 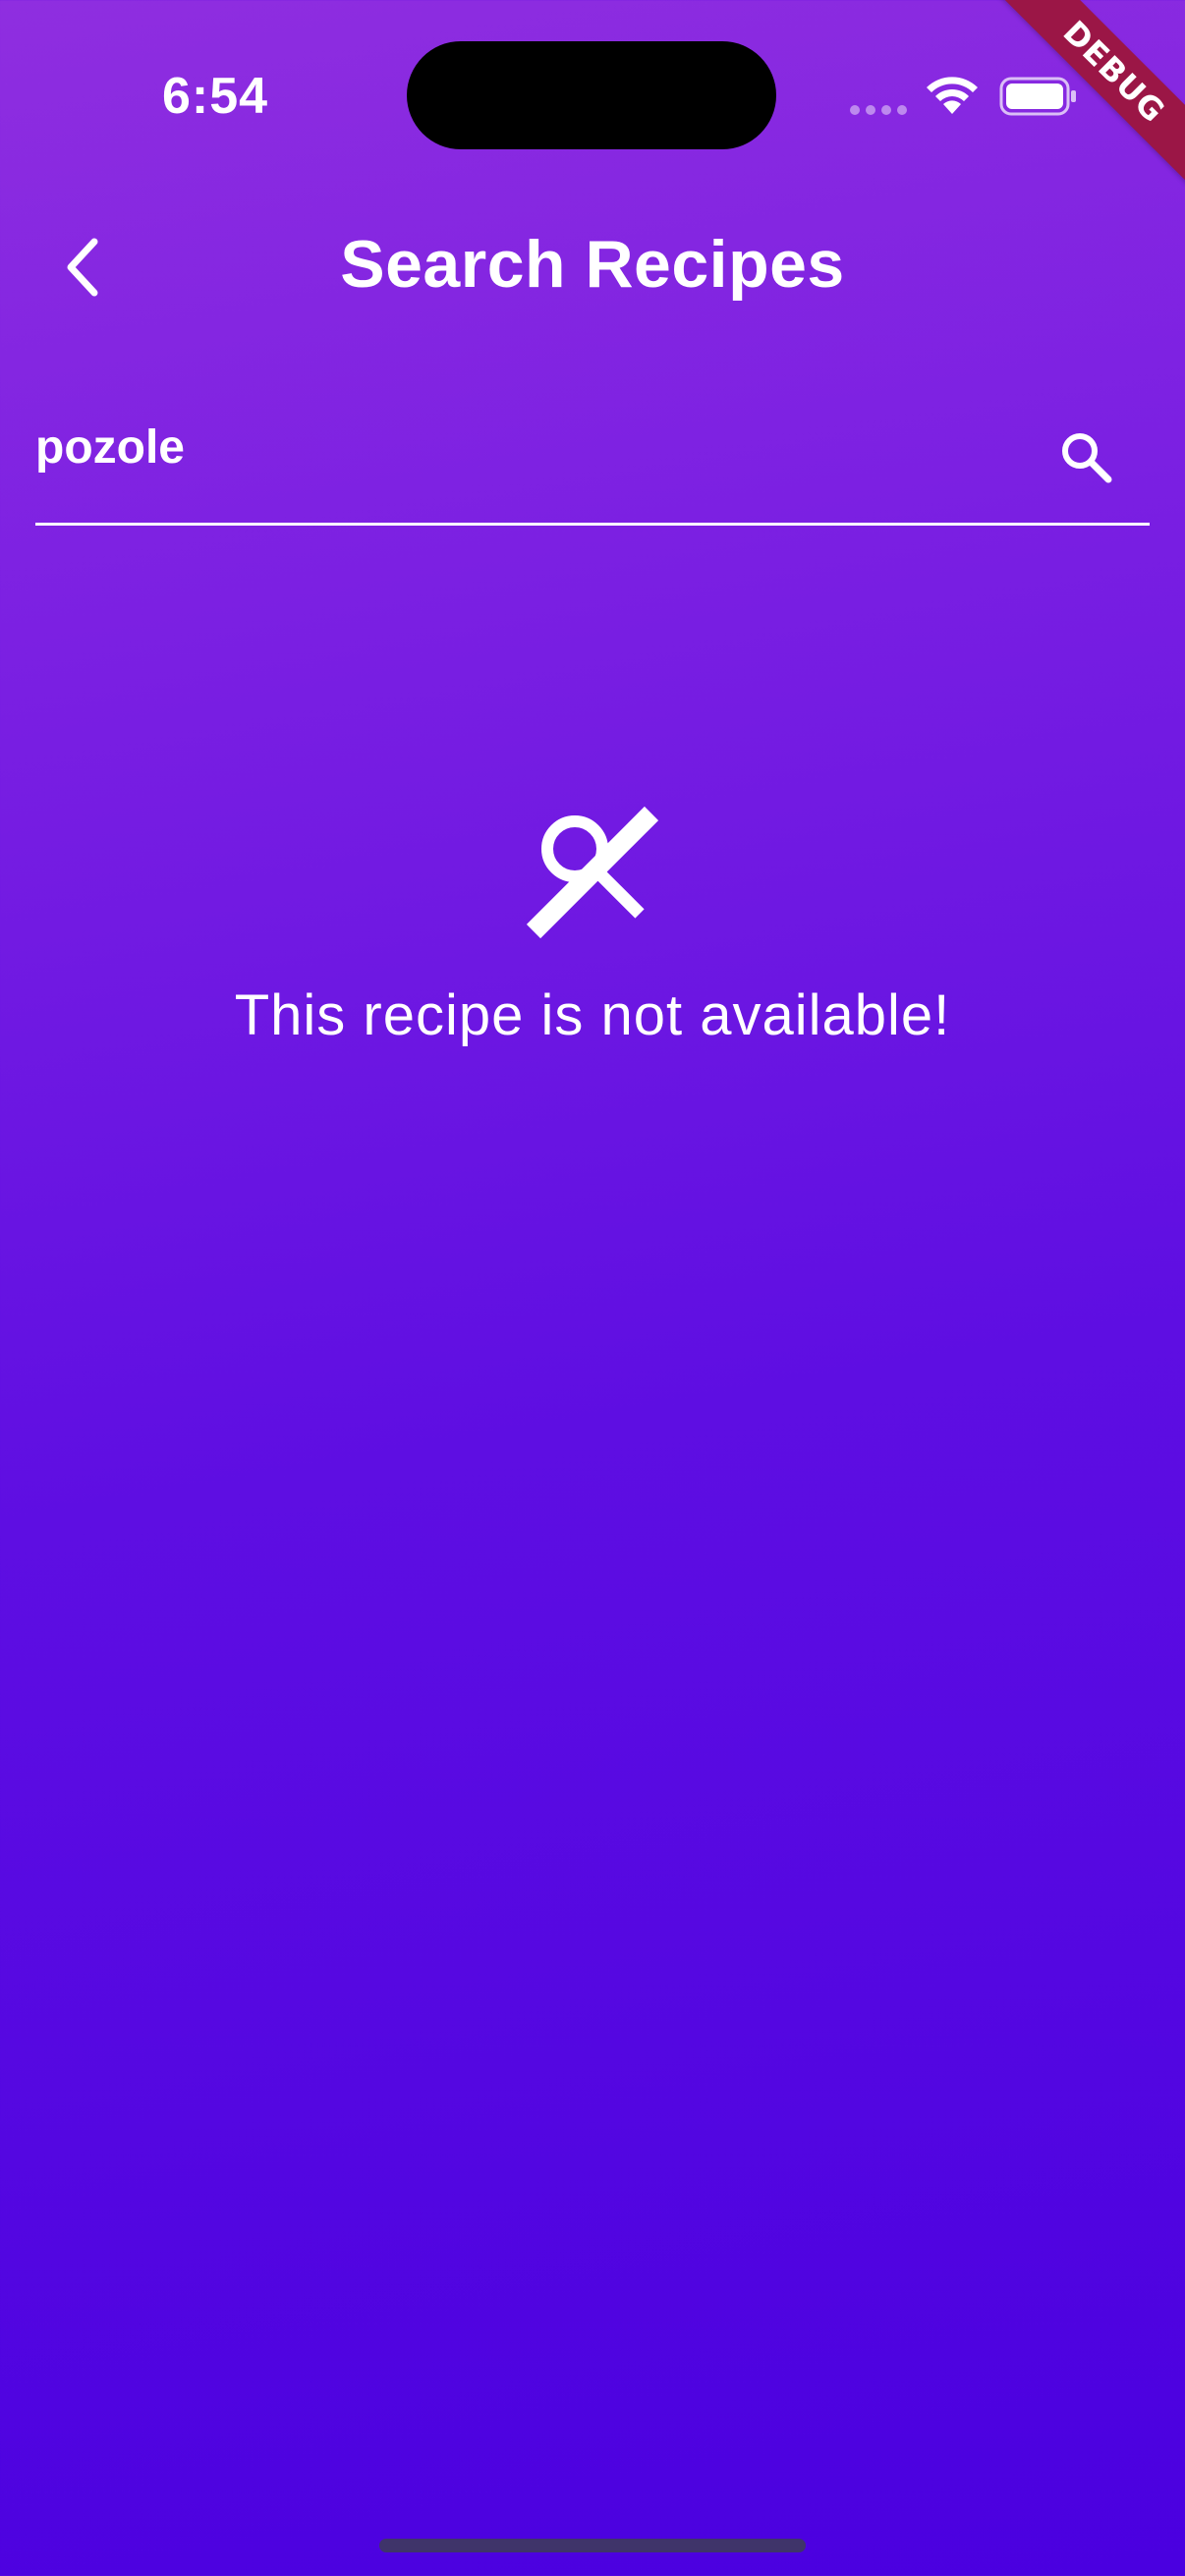 What do you see at coordinates (507, 447) in the screenshot?
I see `search-input` at bounding box center [507, 447].